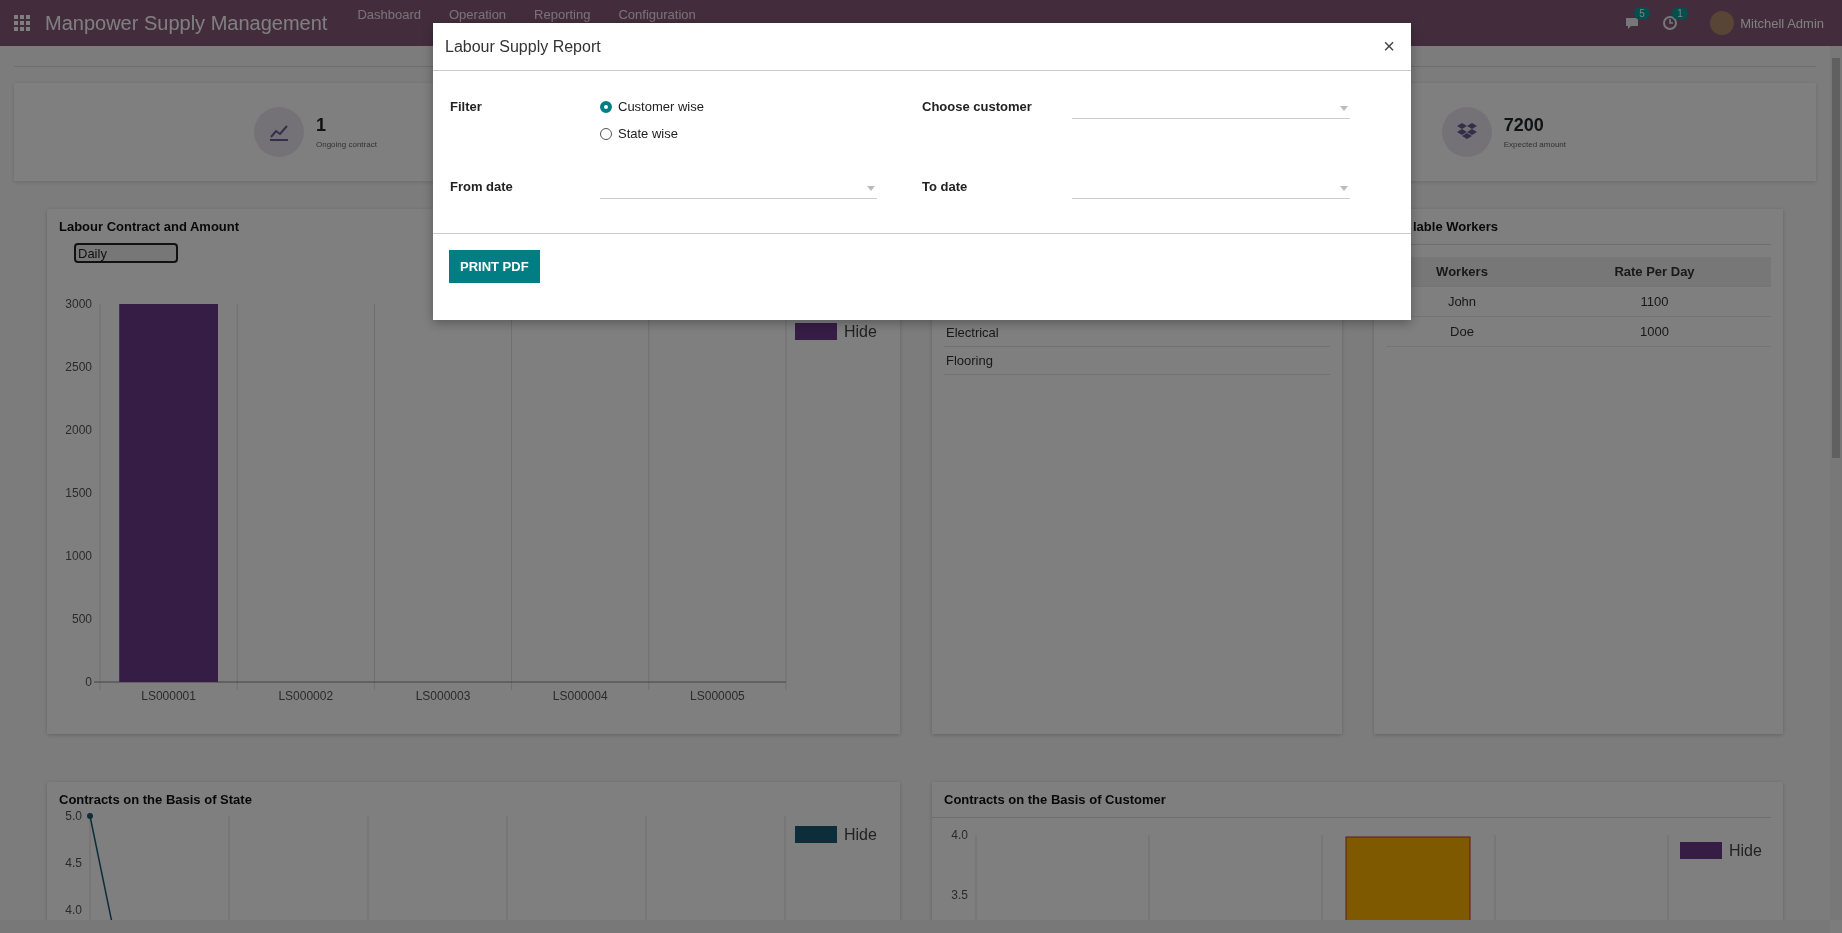  What do you see at coordinates (1836, 483) in the screenshot?
I see `vertical-scrollbar` at bounding box center [1836, 483].